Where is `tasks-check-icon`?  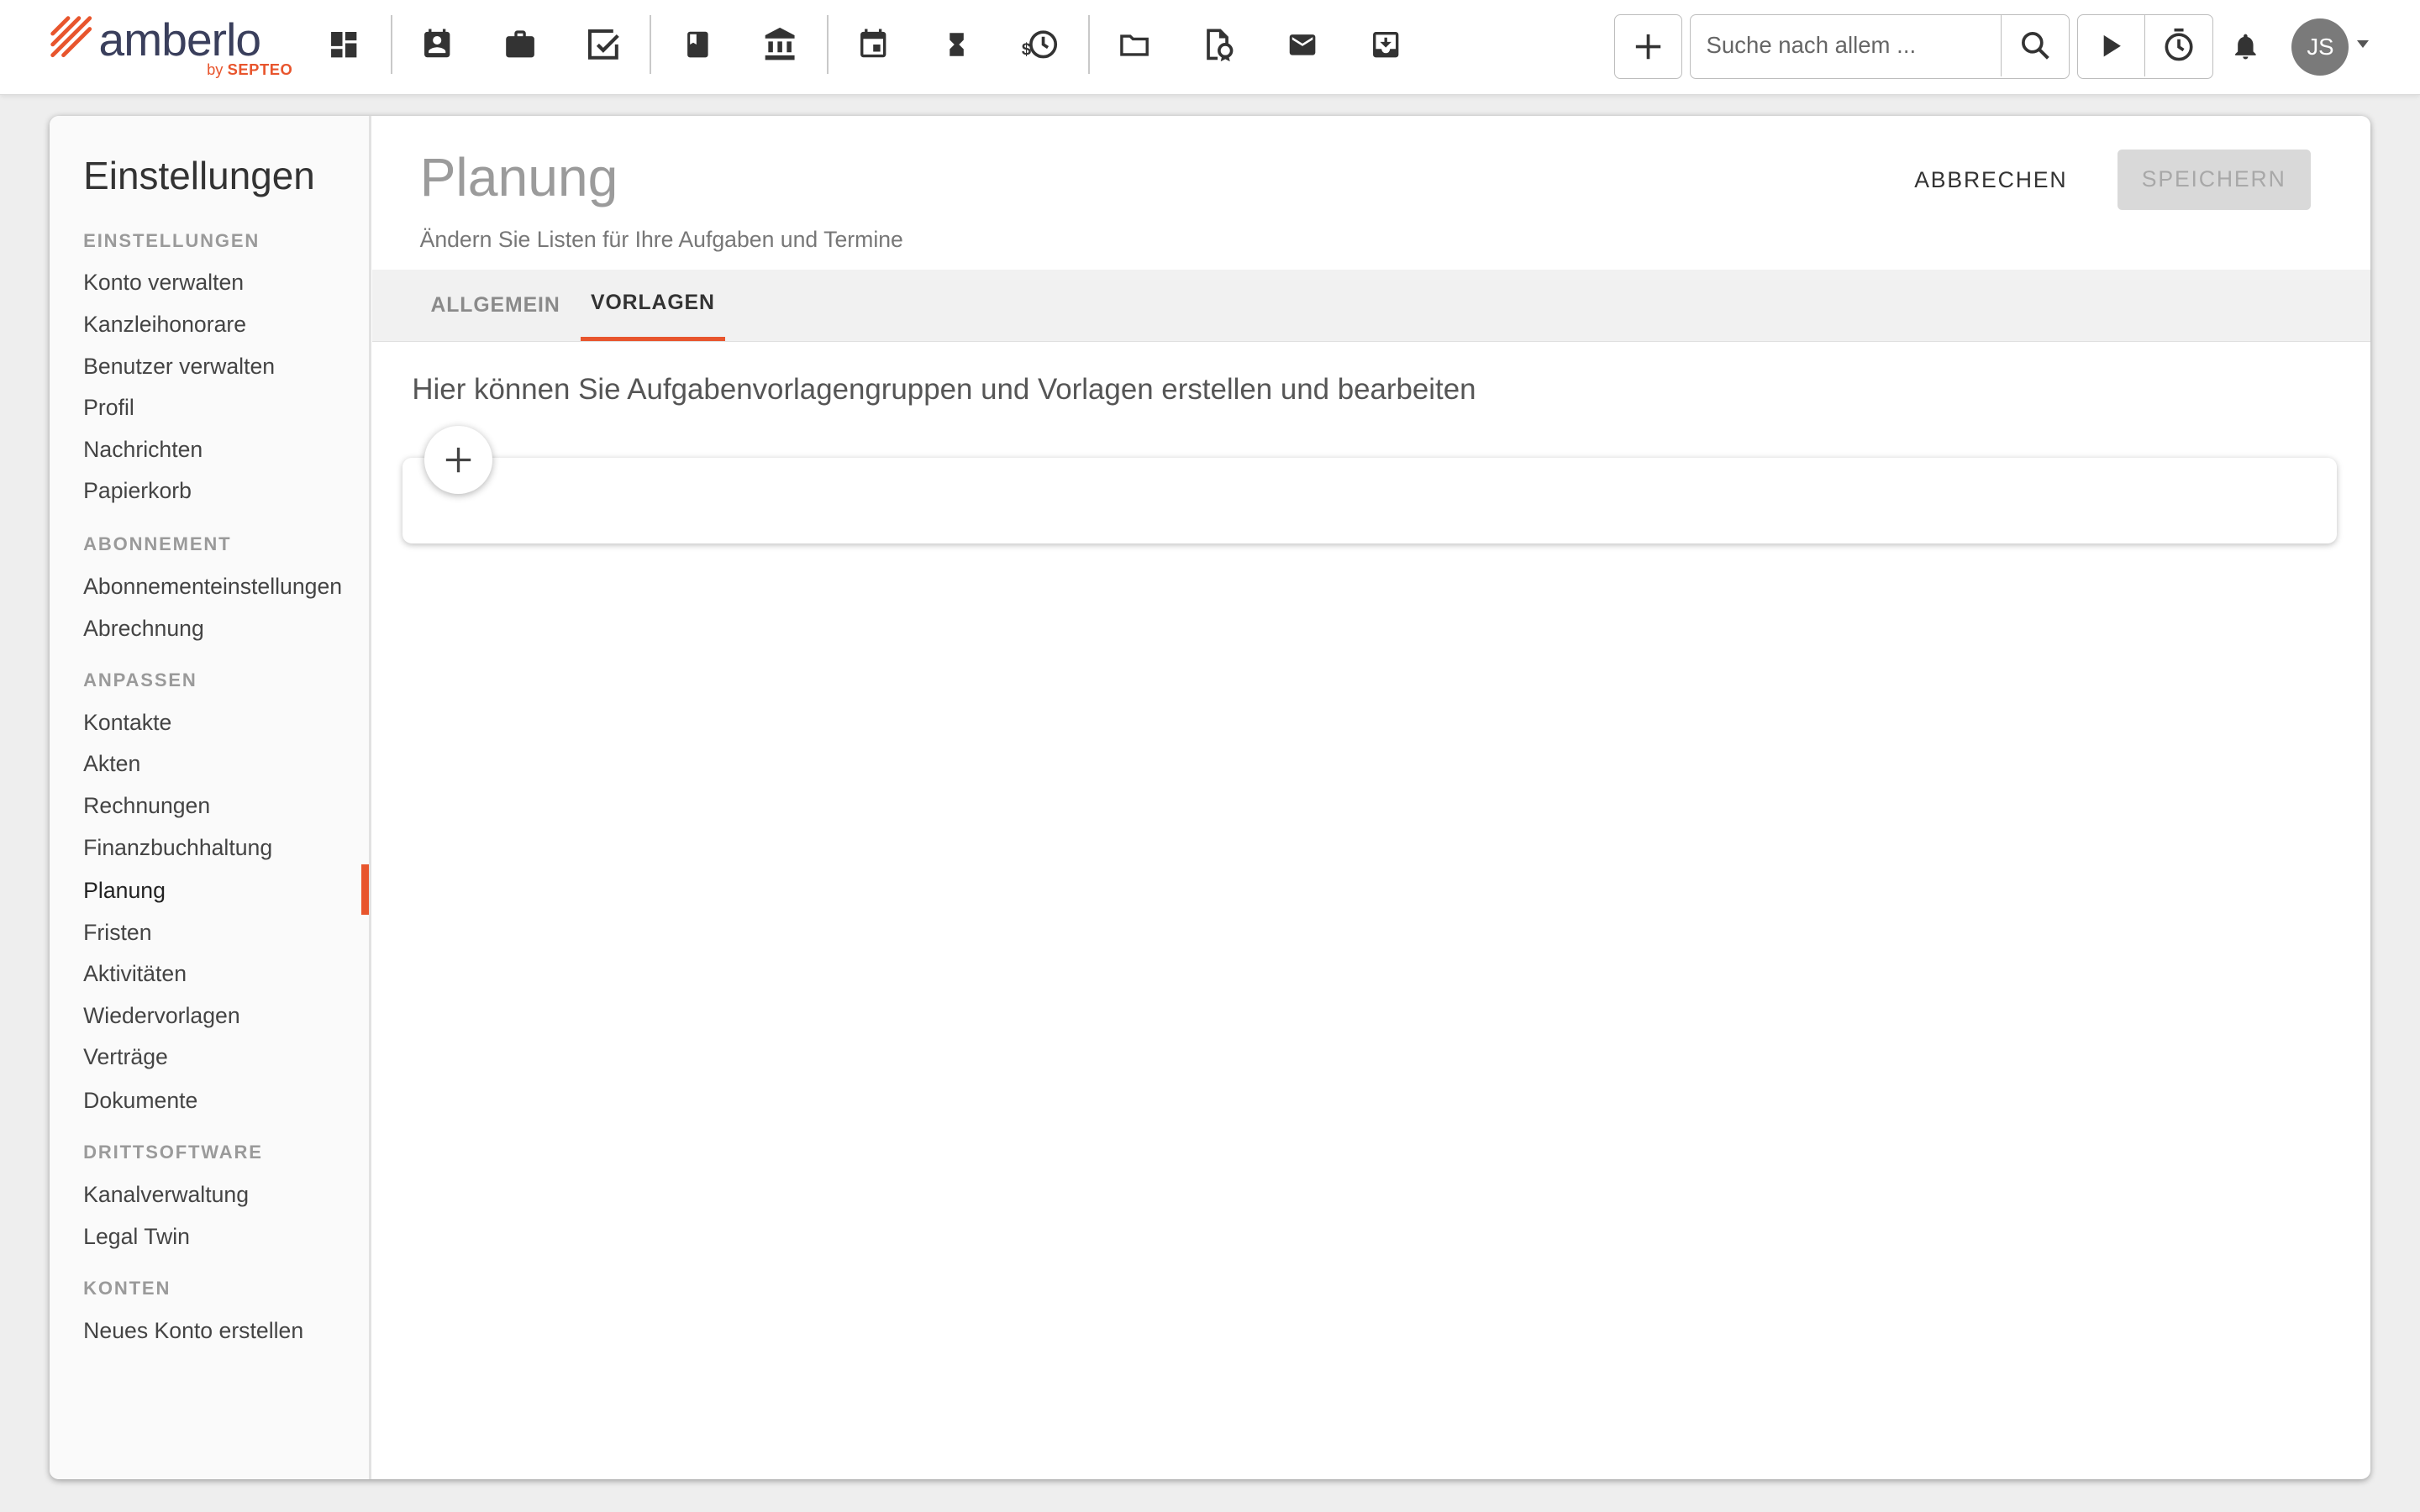 tasks-check-icon is located at coordinates (603, 44).